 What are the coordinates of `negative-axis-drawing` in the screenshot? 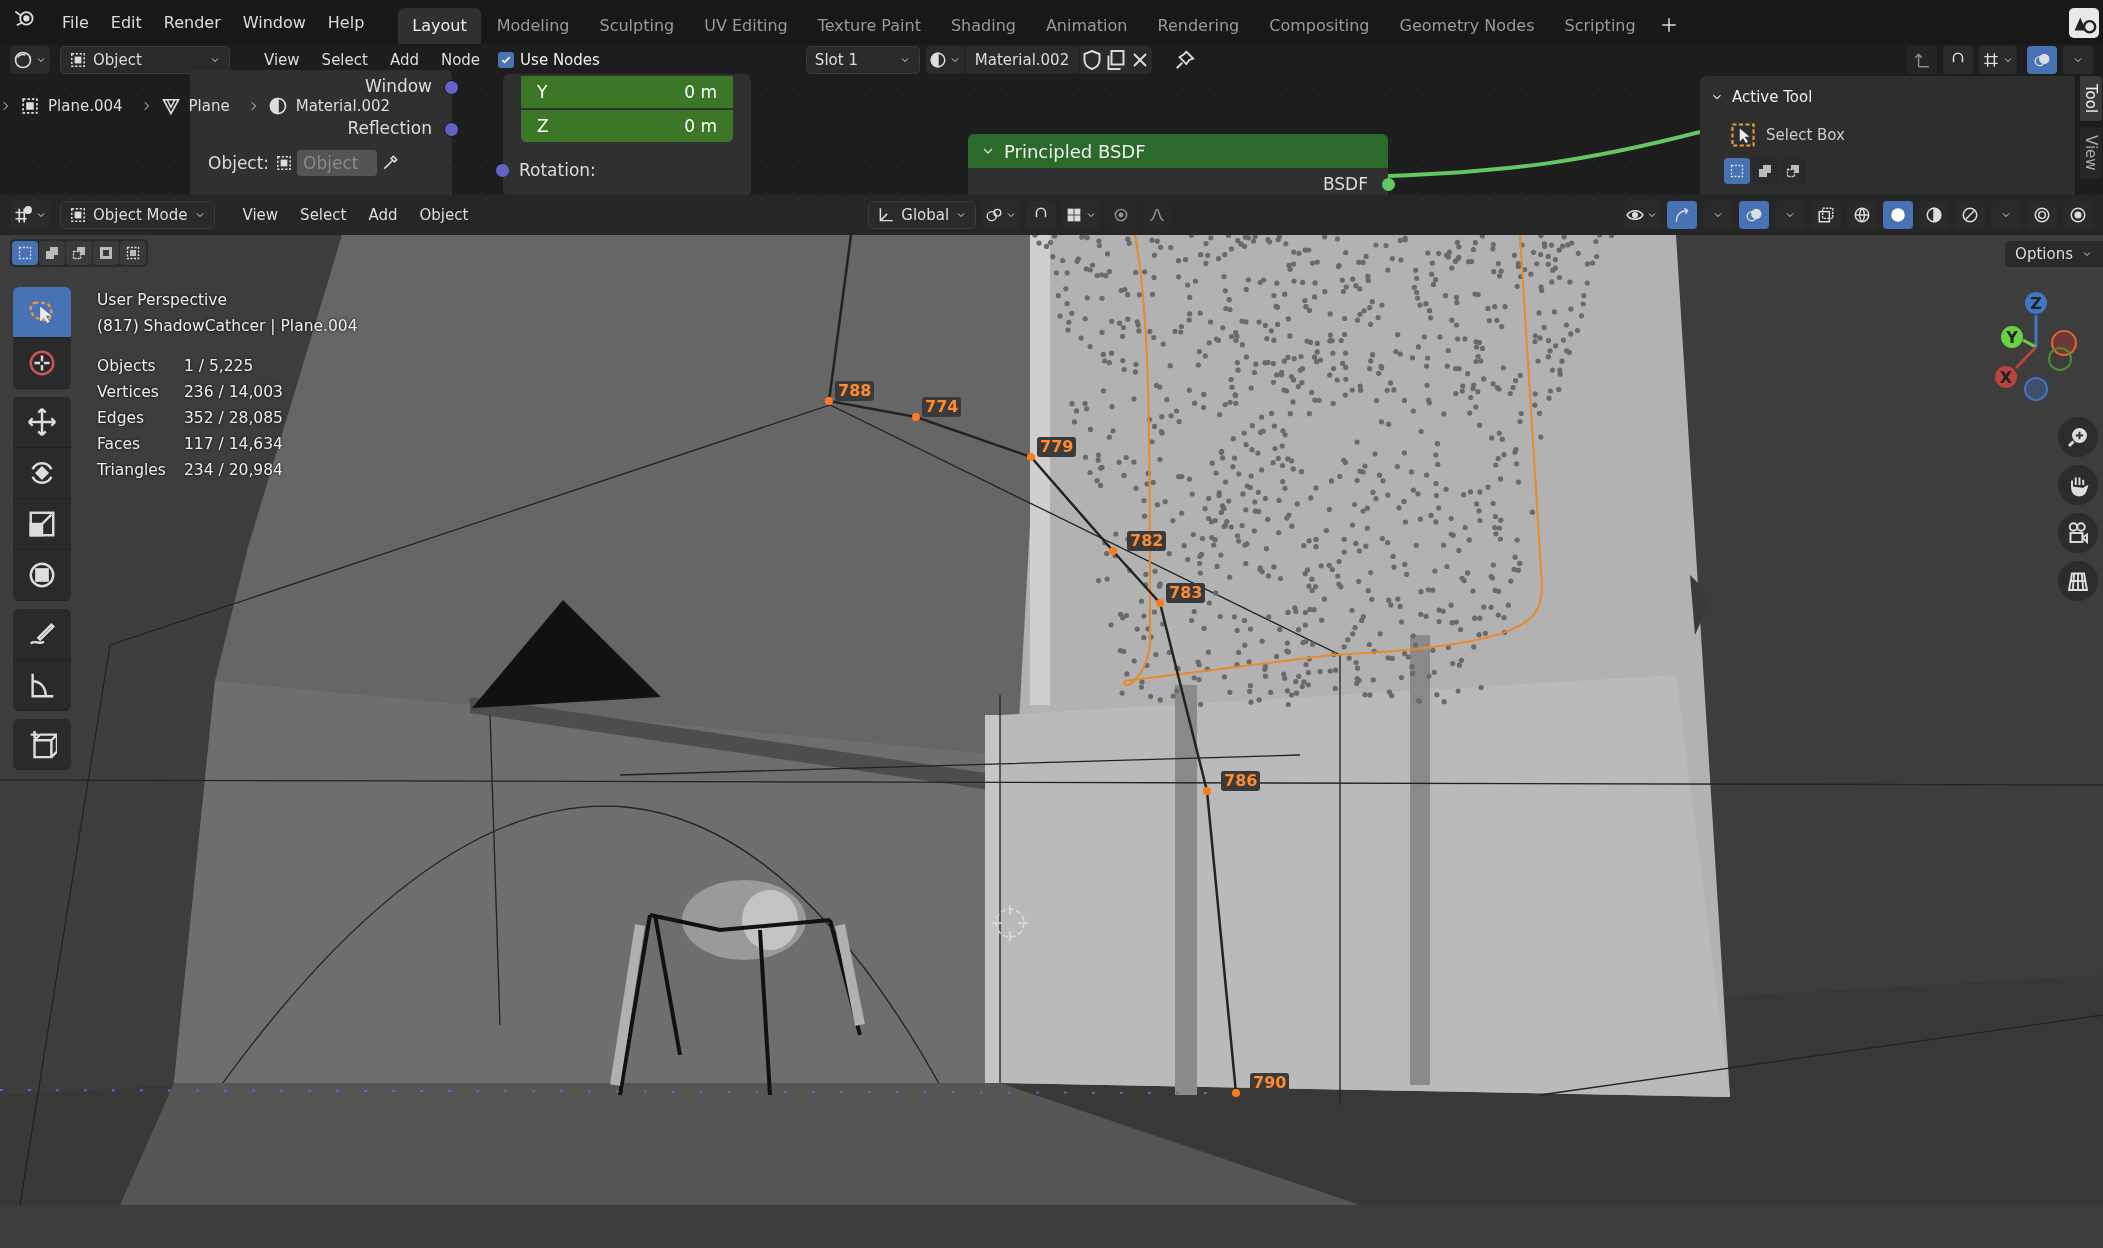 It's located at (2050, 365).